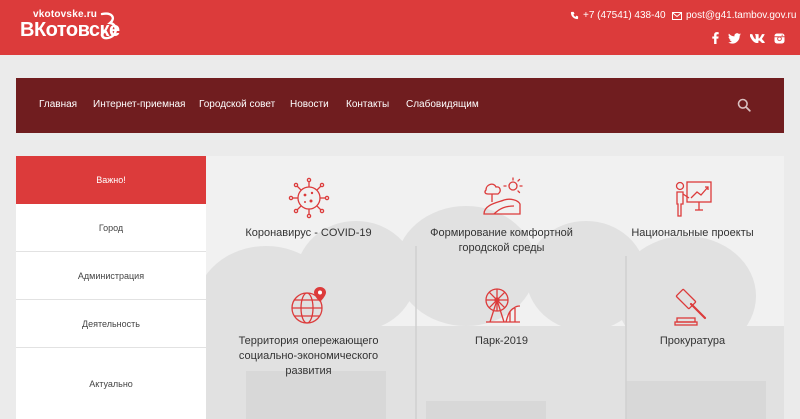 The image size is (800, 419). What do you see at coordinates (75, 26) in the screenshot?
I see `site-logo: vkotovske.ru ВКотовске` at bounding box center [75, 26].